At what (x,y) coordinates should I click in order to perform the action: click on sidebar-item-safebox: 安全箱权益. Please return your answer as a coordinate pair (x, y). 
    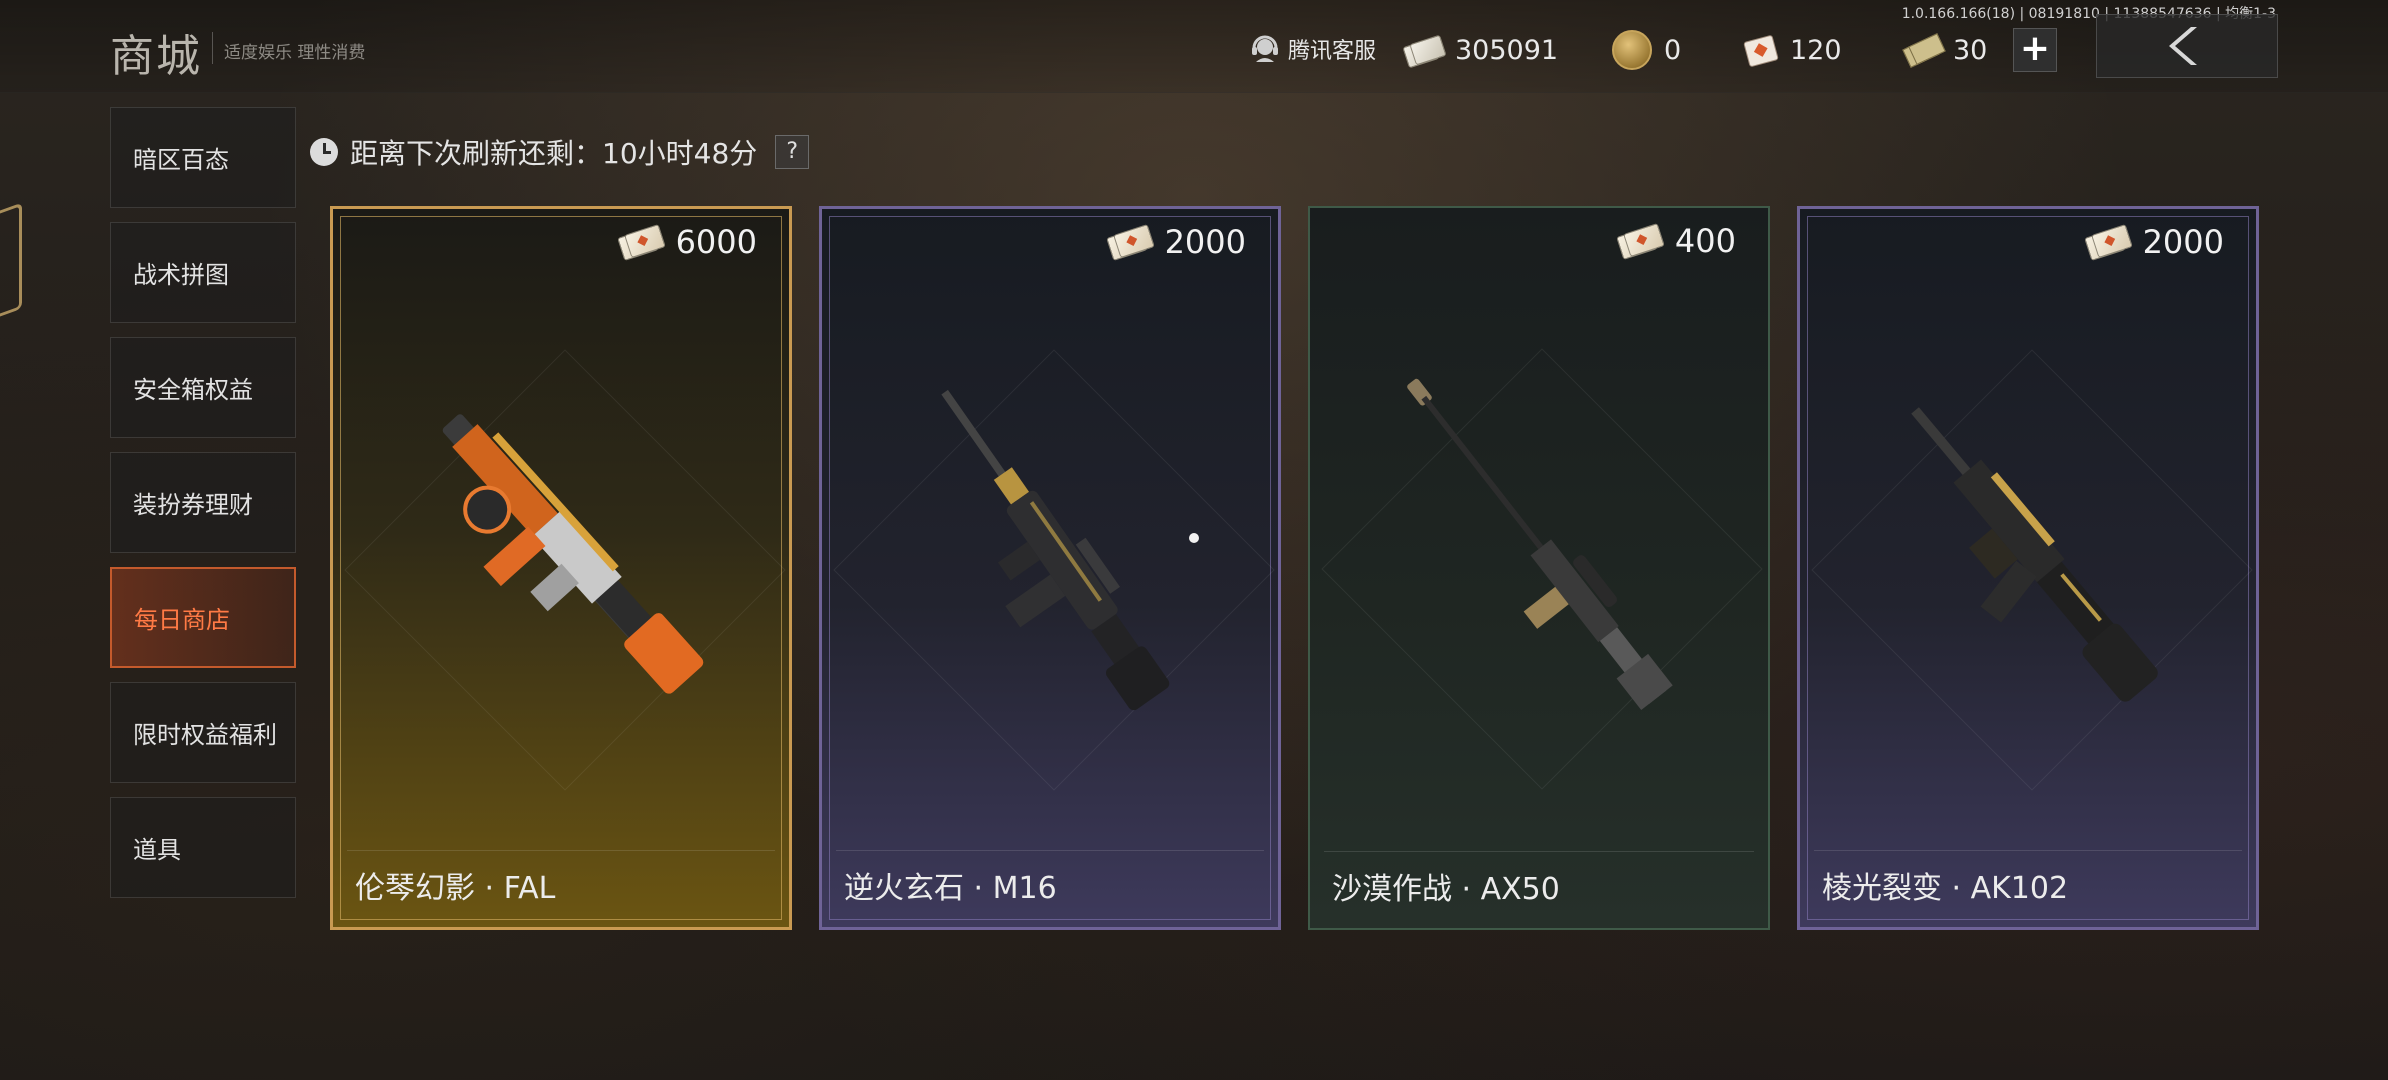
    Looking at the image, I should click on (203, 387).